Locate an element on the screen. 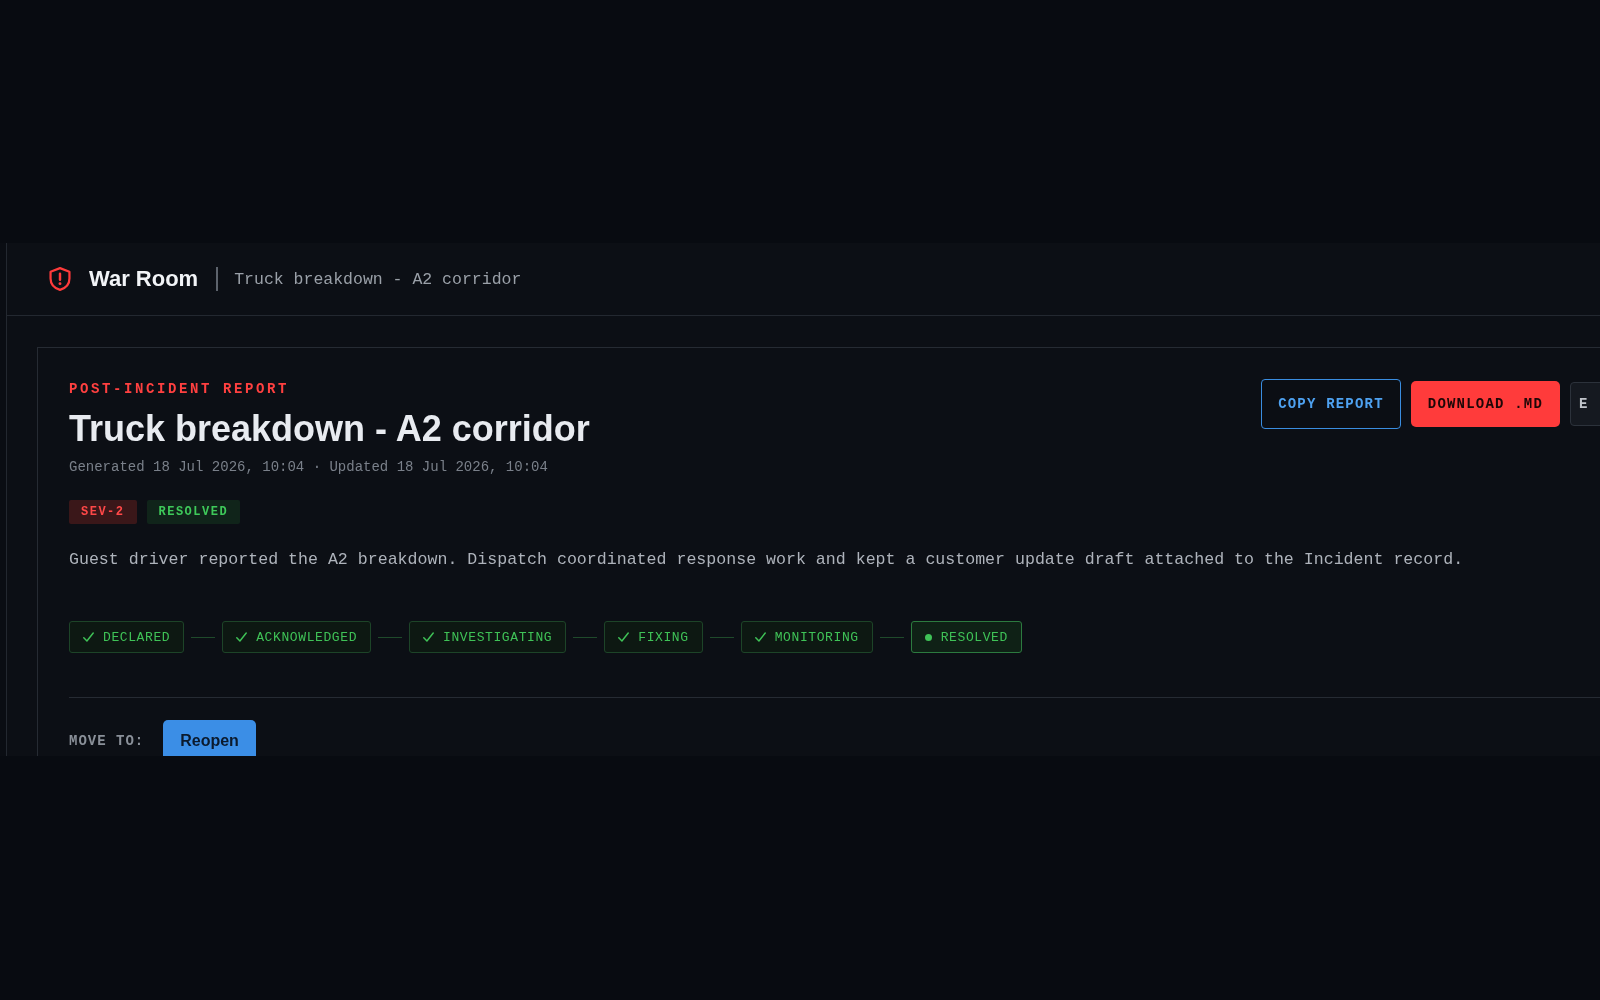 Image resolution: width=1600 pixels, height=1000 pixels. dot-icon is located at coordinates (928, 637).